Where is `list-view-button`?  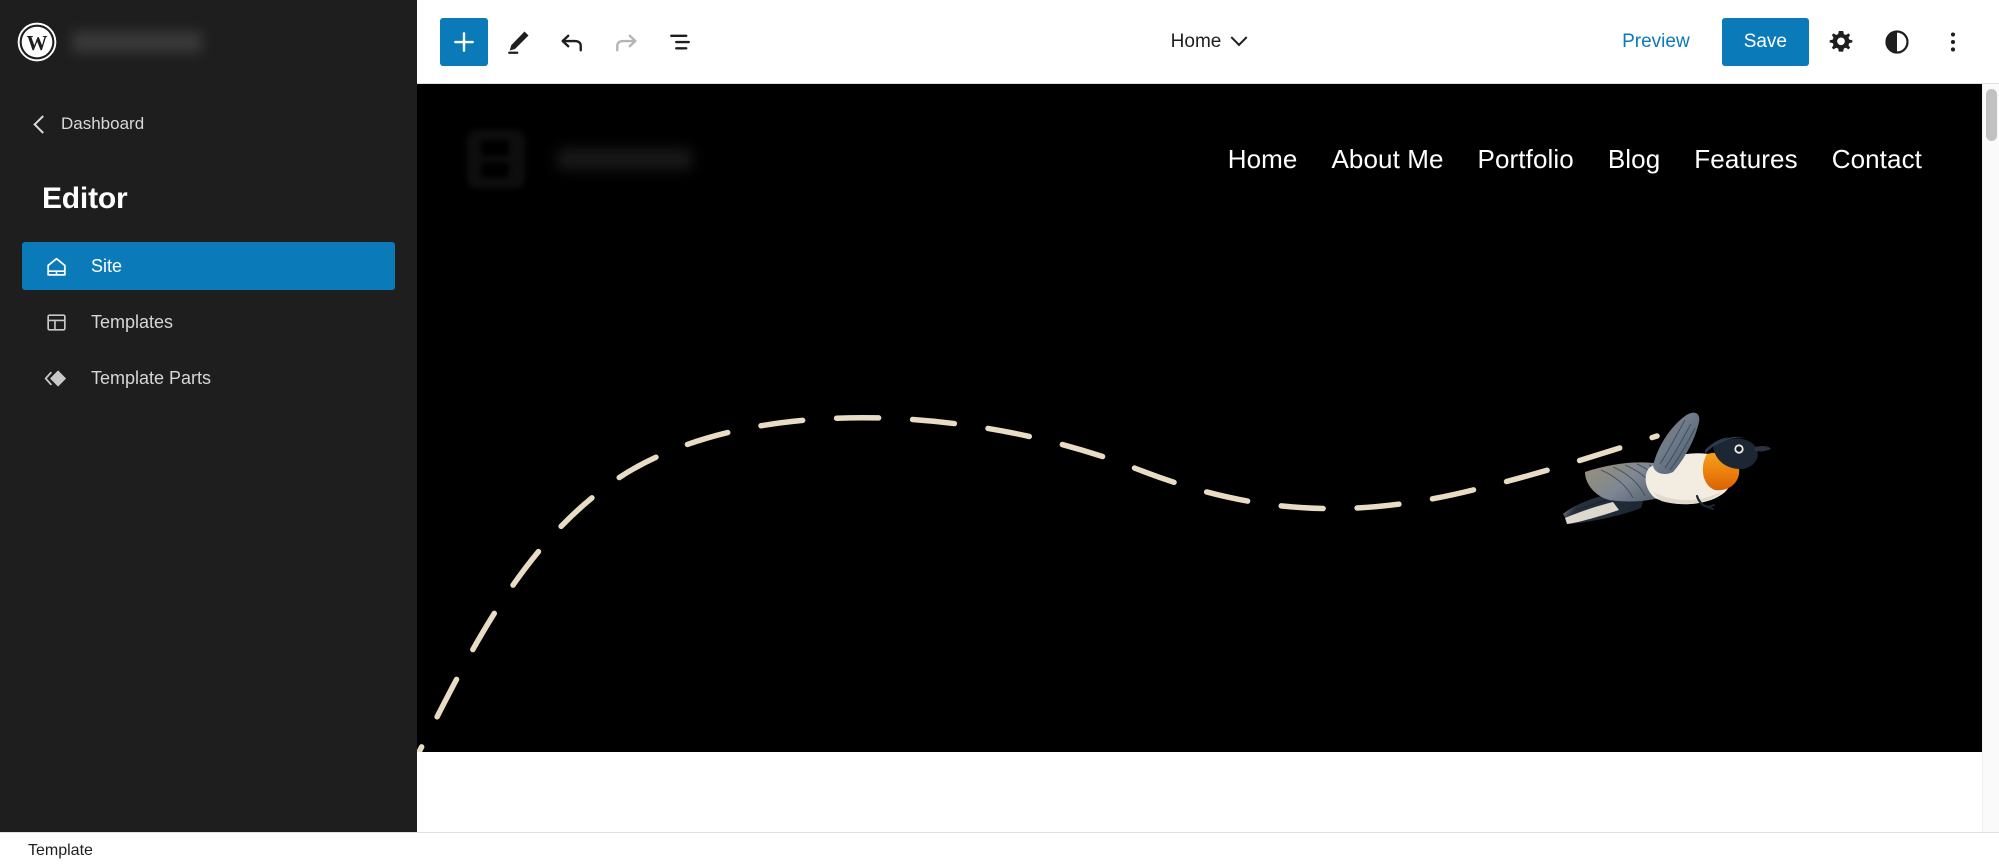 list-view-button is located at coordinates (680, 42).